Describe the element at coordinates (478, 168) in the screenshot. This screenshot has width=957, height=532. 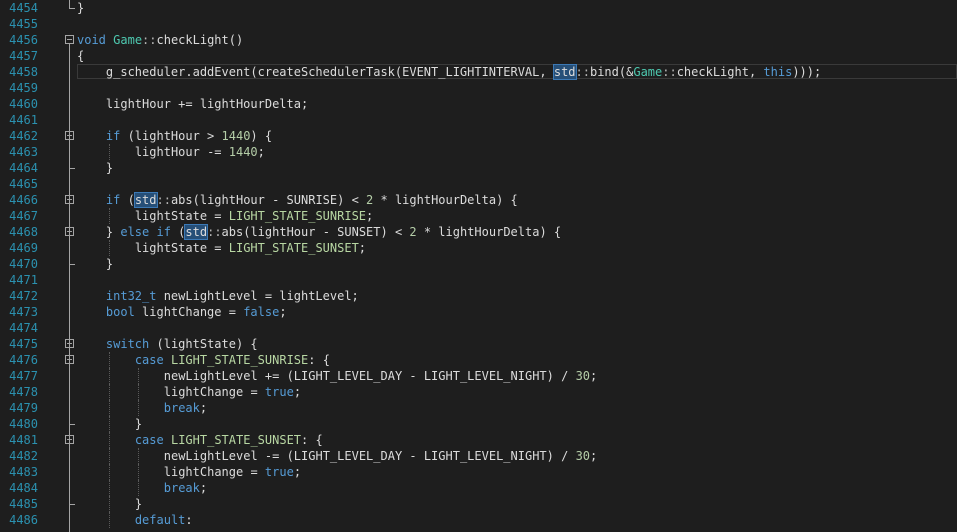
I see `code-line: 4464}` at that location.